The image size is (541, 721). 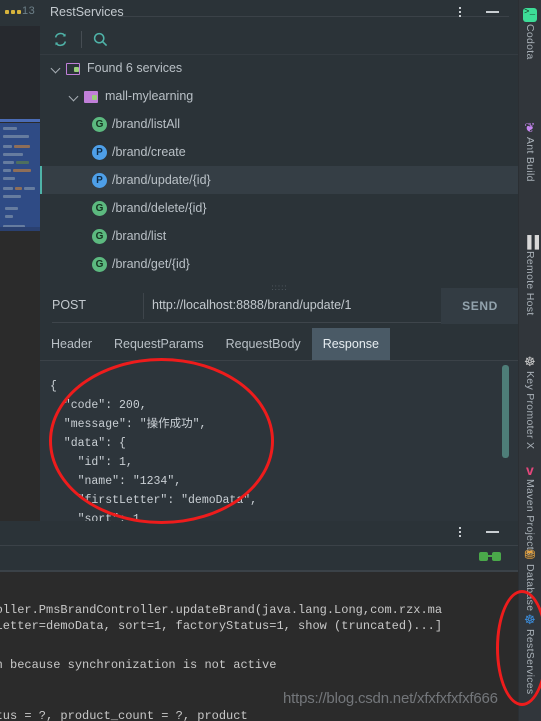 What do you see at coordinates (87, 12) in the screenshot?
I see `page-title: RestServices` at bounding box center [87, 12].